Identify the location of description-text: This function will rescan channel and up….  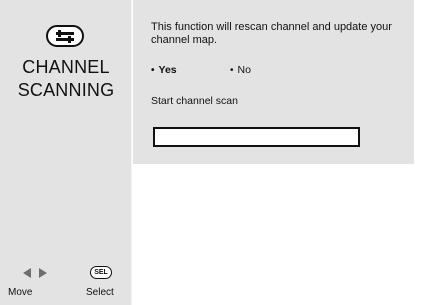
(271, 33).